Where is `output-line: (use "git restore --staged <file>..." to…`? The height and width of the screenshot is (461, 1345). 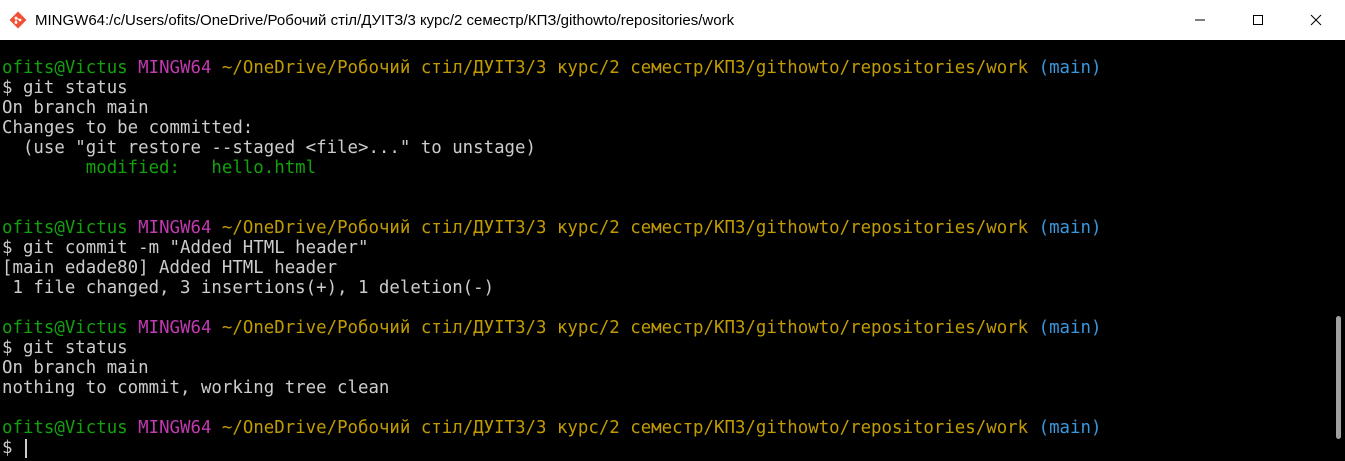 output-line: (use "git restore --staged <file>..." to… is located at coordinates (269, 148).